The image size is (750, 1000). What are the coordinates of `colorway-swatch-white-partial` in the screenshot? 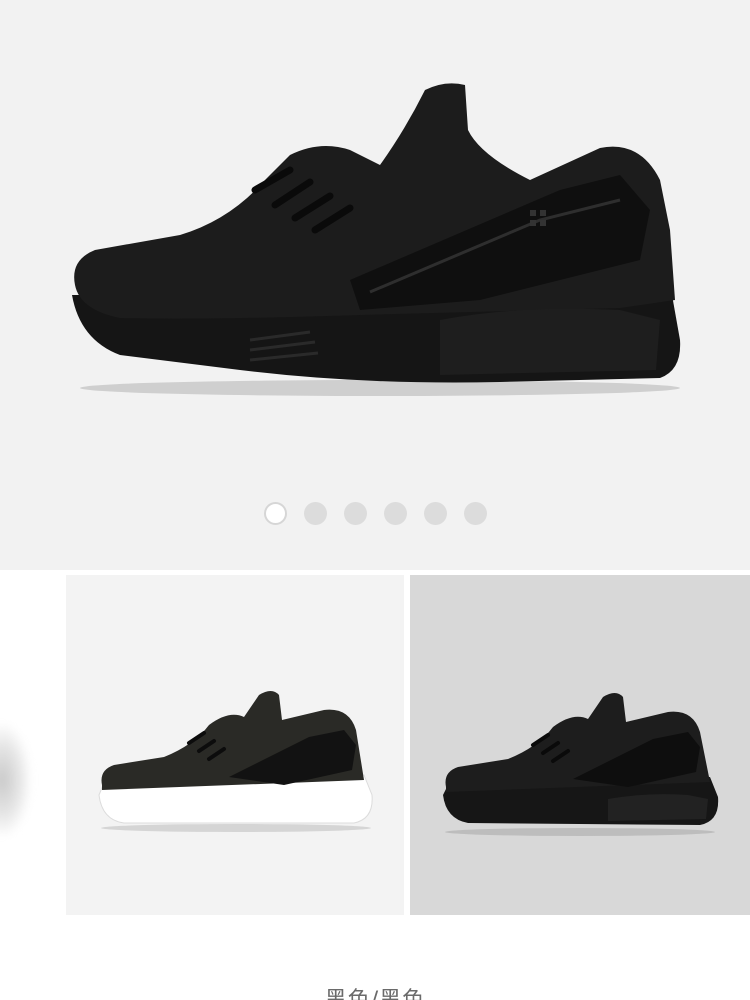 It's located at (30, 745).